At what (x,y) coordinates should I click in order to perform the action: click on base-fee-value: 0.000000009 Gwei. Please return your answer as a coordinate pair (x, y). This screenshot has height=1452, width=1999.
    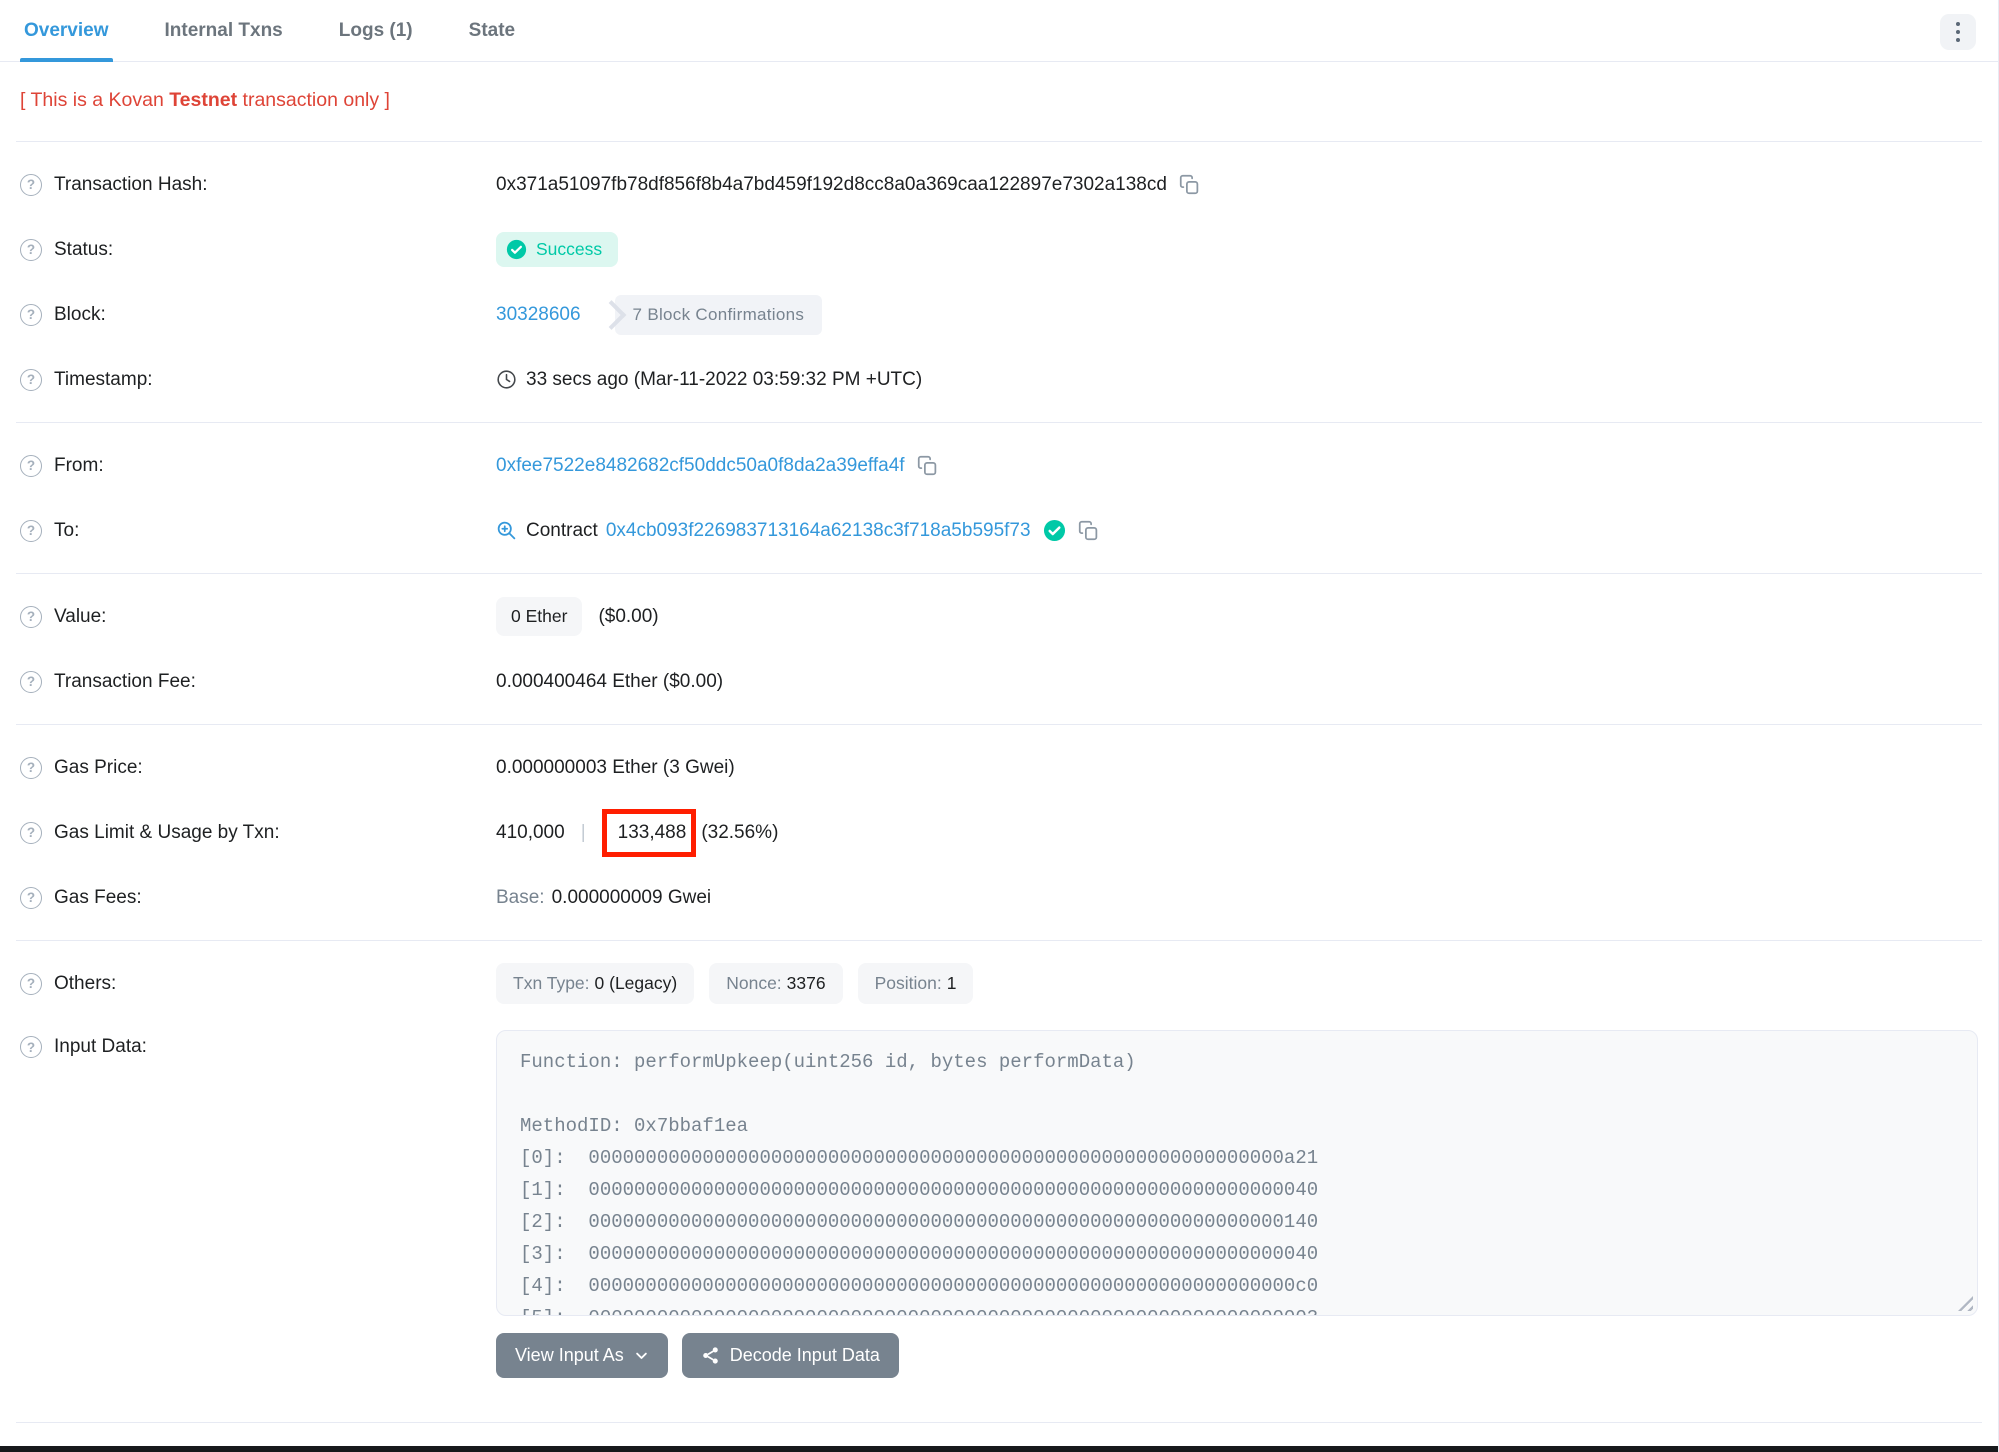
    Looking at the image, I should click on (631, 897).